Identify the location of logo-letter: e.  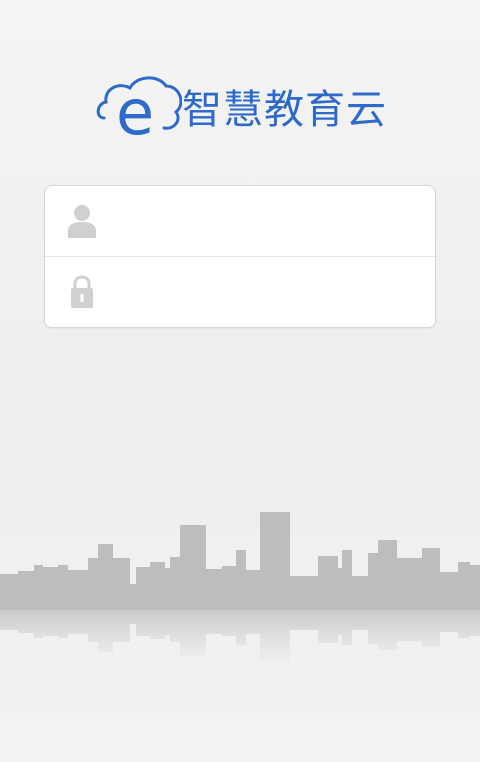
(135, 108).